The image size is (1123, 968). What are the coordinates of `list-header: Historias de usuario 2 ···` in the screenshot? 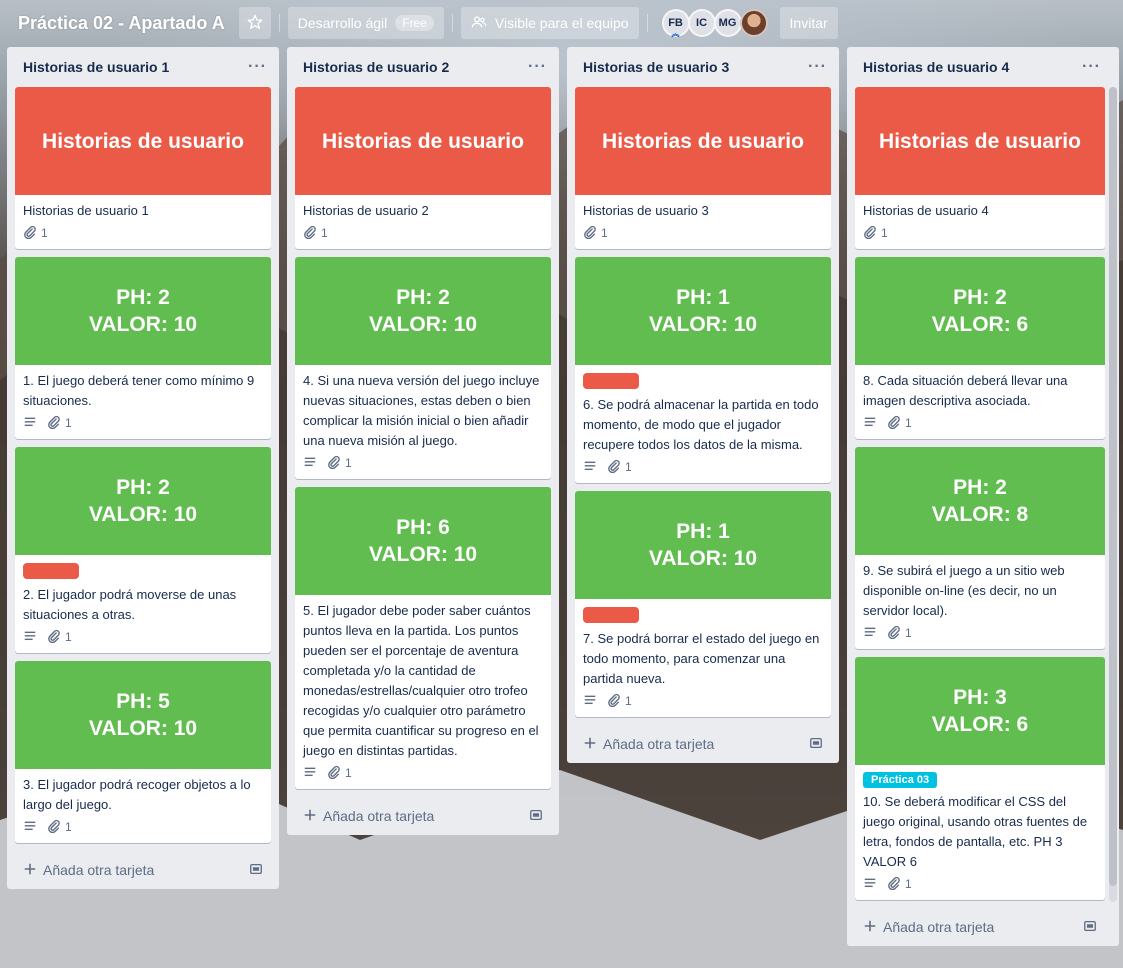 It's located at (423, 67).